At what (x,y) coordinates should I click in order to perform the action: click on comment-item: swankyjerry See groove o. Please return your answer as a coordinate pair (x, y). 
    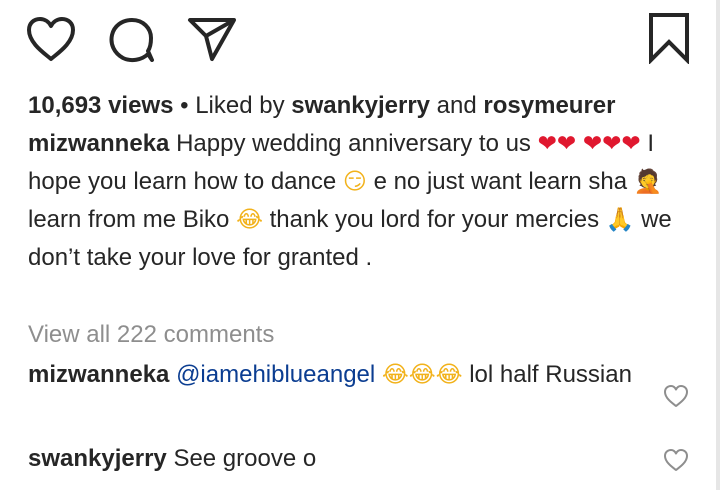
    Looking at the image, I should click on (338, 459).